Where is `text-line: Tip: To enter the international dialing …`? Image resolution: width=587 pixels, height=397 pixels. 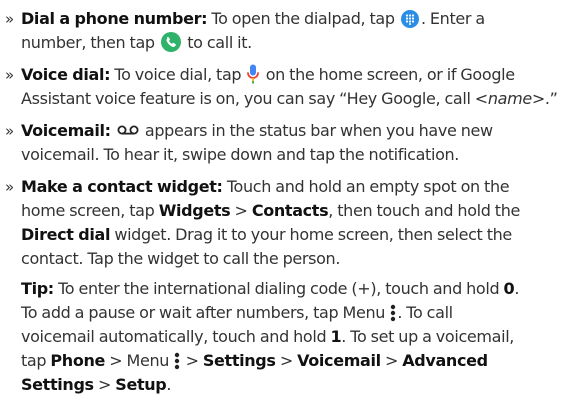
text-line: Tip: To enter the international dialing … is located at coordinates (270, 289).